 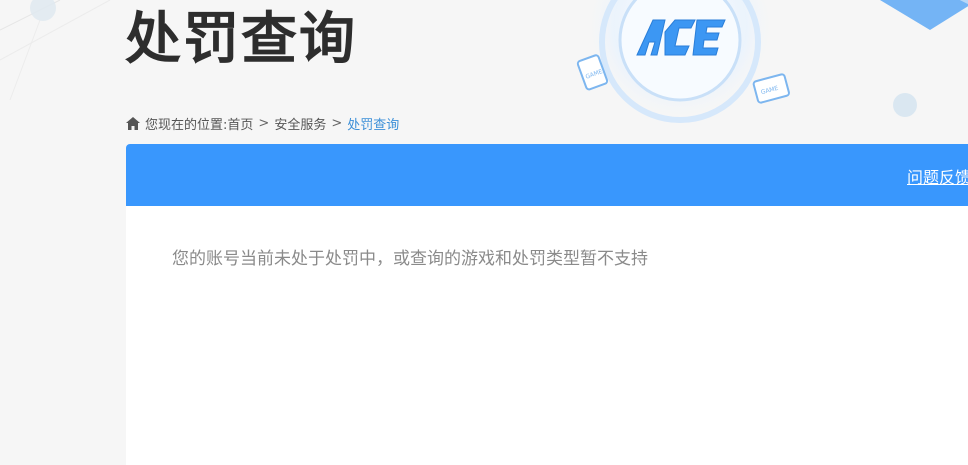 What do you see at coordinates (410, 259) in the screenshot?
I see `result-message: 您的账号当前未处于处罚中，或查询的游戏和处罚类型暂不支持` at bounding box center [410, 259].